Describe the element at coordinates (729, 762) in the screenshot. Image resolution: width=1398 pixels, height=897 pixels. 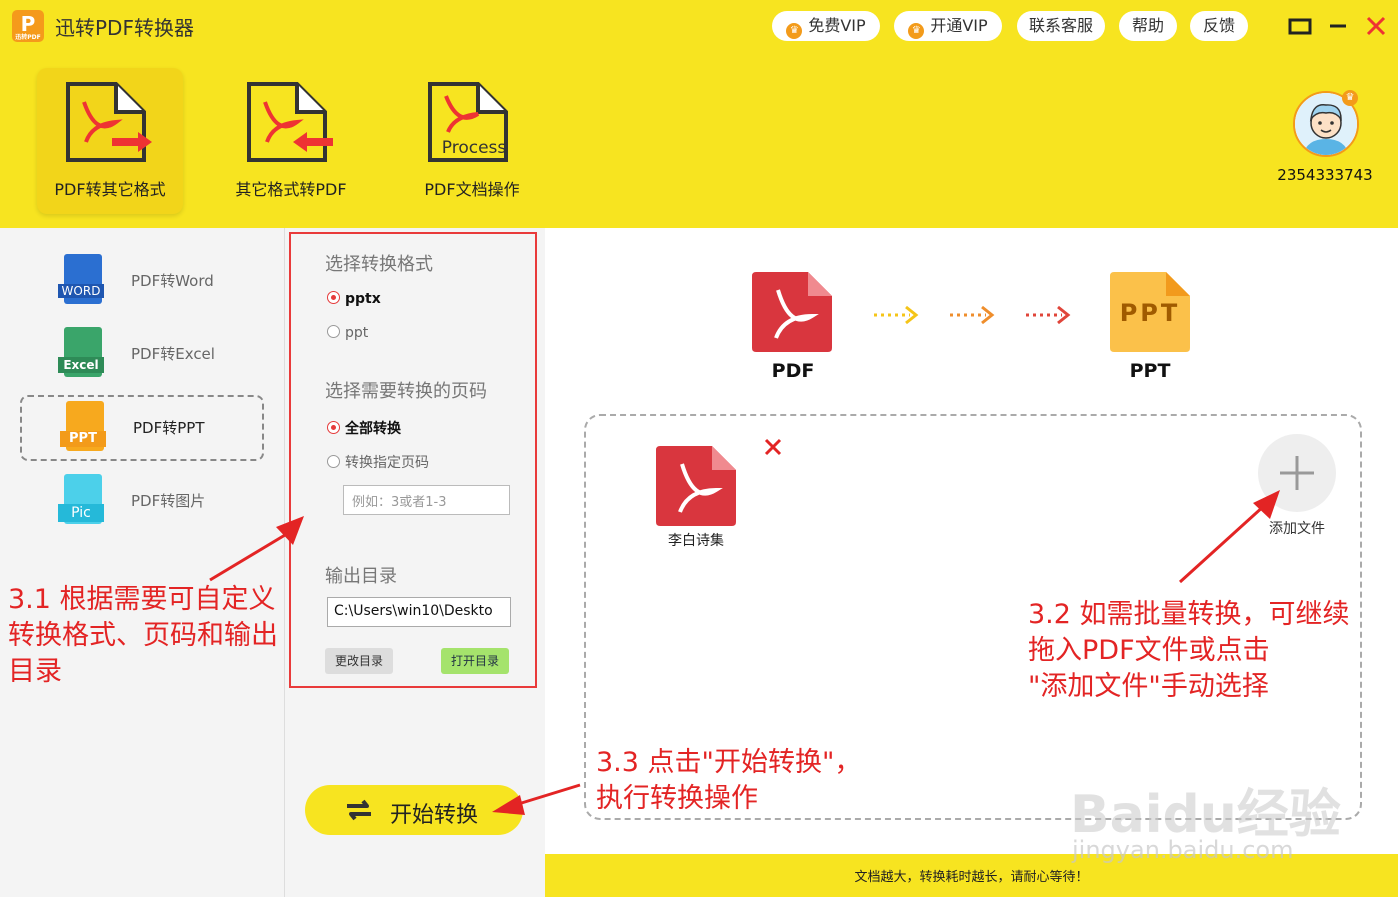
I see `annotation-line: 3.3 点击"开始转换"，` at that location.